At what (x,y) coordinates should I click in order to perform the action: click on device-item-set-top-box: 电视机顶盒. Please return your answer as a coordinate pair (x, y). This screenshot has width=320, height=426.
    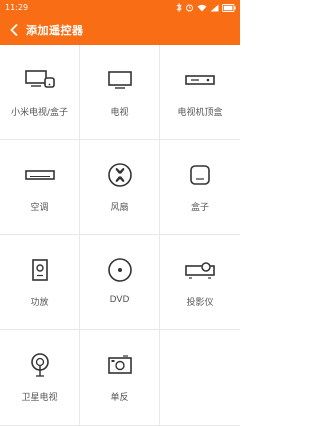
    Looking at the image, I should click on (200, 92).